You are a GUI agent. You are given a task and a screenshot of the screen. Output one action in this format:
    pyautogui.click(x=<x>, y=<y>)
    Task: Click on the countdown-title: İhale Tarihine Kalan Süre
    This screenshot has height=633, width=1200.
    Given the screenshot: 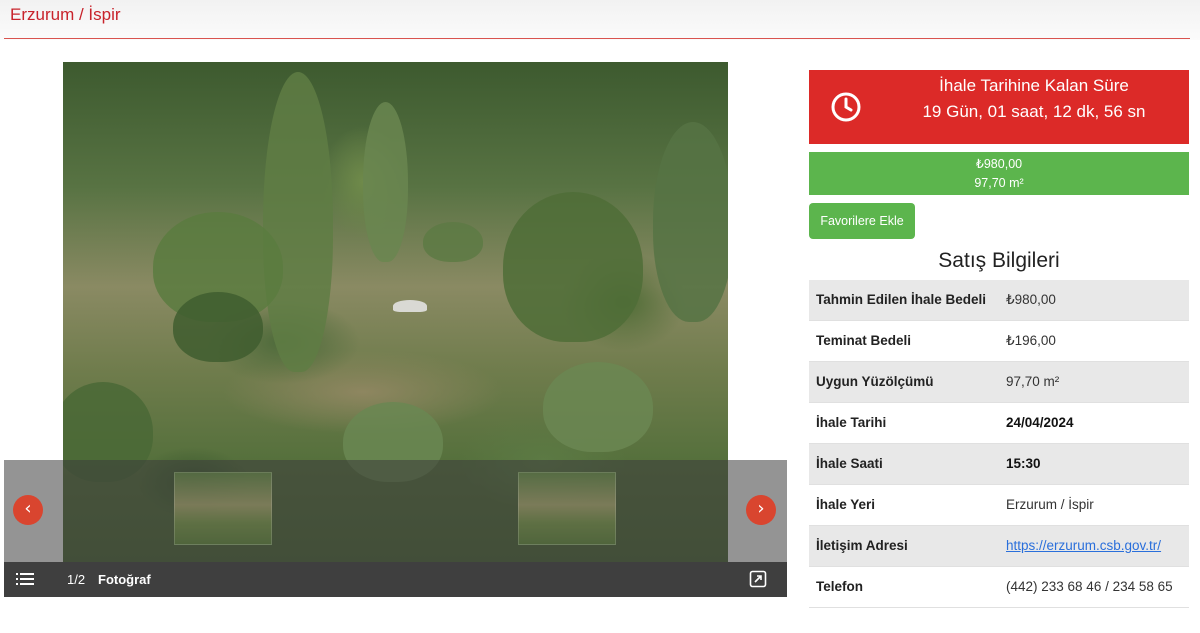 What is the action you would take?
    pyautogui.click(x=1034, y=85)
    